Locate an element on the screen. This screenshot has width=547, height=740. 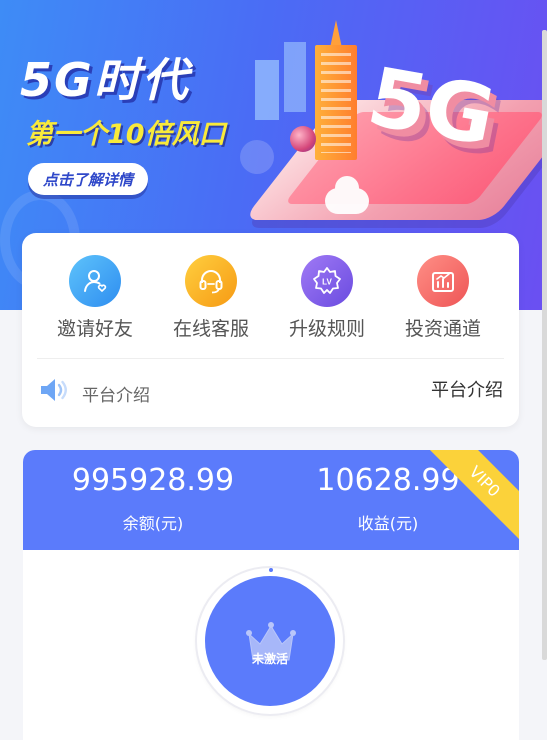
menu-label-upgrade-rules: 升级规则 is located at coordinates (326, 329).